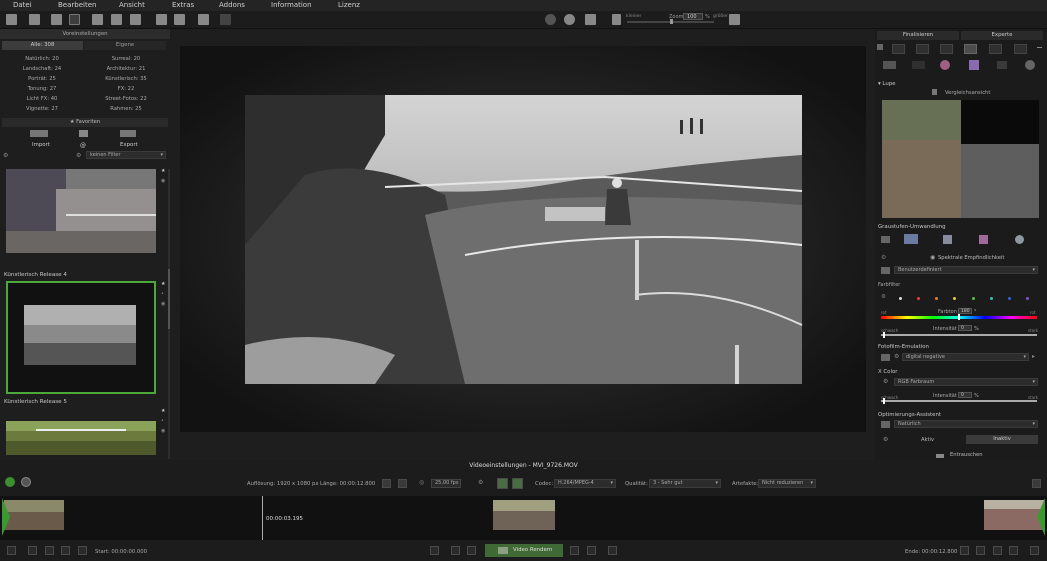 The height and width of the screenshot is (561, 1047). I want to click on audio-icon, so click(502, 483).